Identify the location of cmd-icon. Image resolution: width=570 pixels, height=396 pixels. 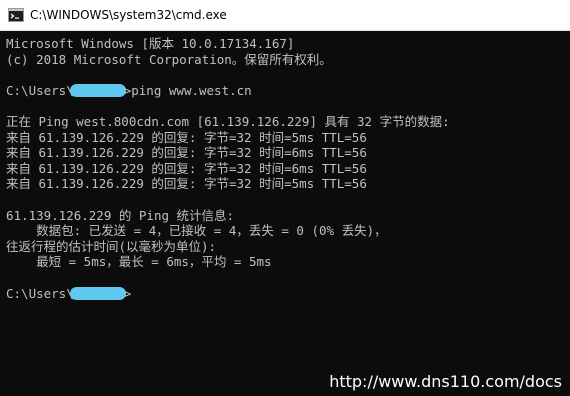
(16, 15).